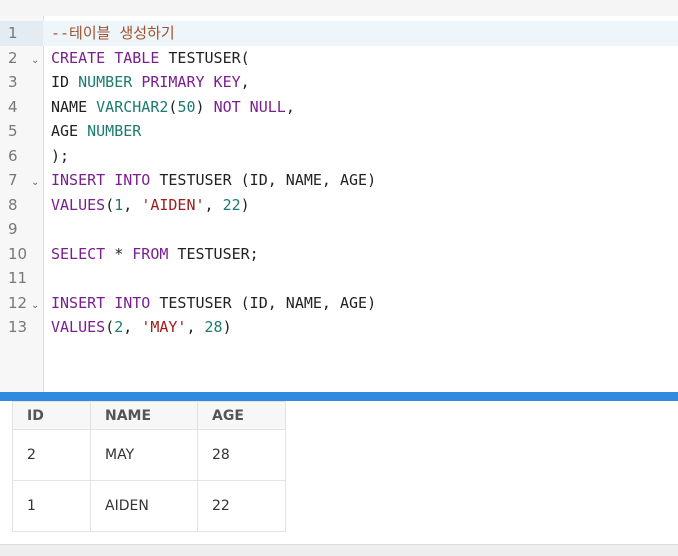  Describe the element at coordinates (18, 278) in the screenshot. I see `line-number-text: 11` at that location.